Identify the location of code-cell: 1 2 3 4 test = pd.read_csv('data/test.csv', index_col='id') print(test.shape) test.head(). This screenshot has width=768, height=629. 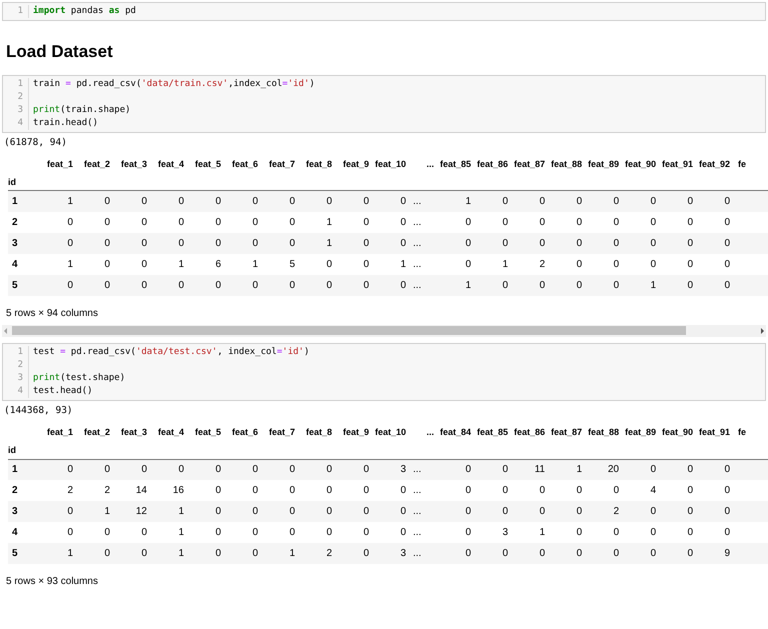
(384, 371).